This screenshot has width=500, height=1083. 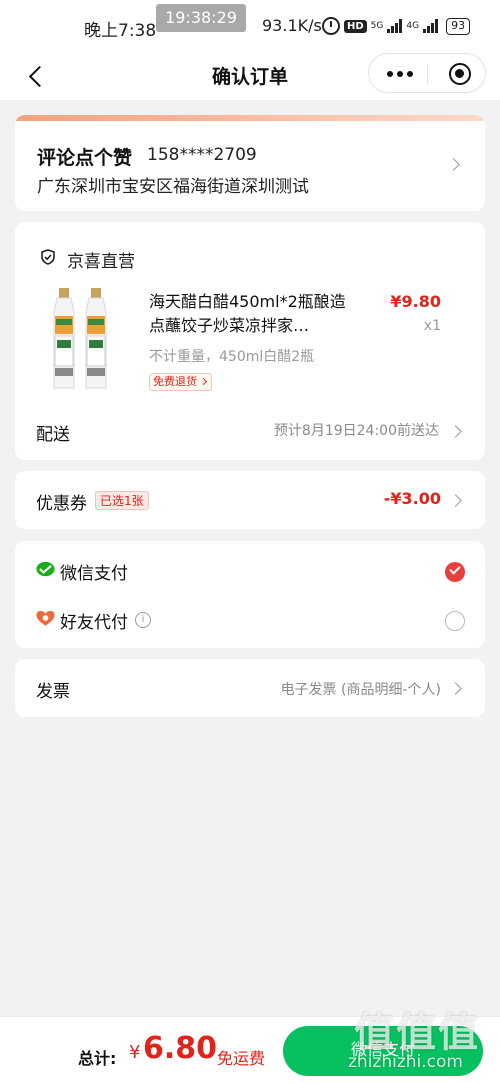 I want to click on nav-bar: 确认订单, so click(x=250, y=76).